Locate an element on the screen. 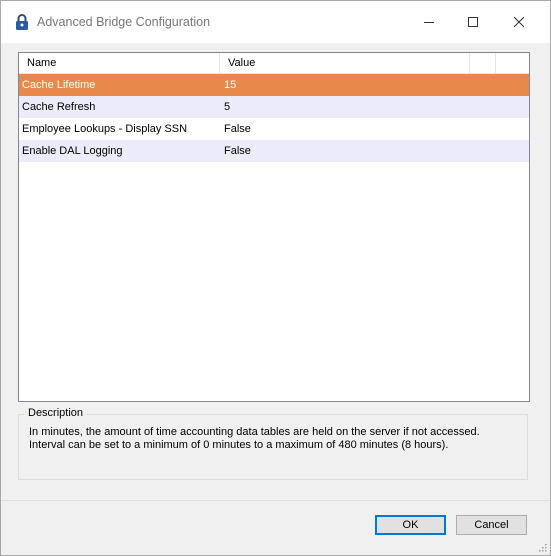  description-legend: Description is located at coordinates (56, 413).